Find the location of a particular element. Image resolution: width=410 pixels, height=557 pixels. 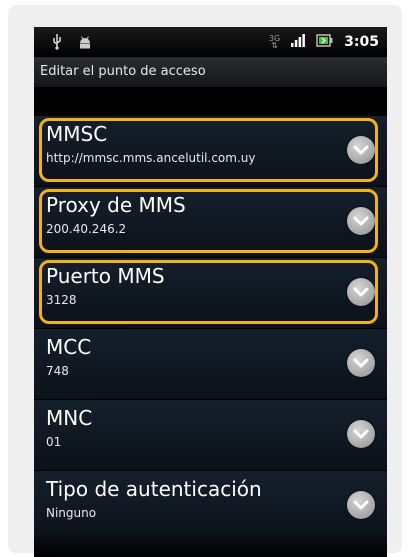

usb-icon is located at coordinates (57, 44).